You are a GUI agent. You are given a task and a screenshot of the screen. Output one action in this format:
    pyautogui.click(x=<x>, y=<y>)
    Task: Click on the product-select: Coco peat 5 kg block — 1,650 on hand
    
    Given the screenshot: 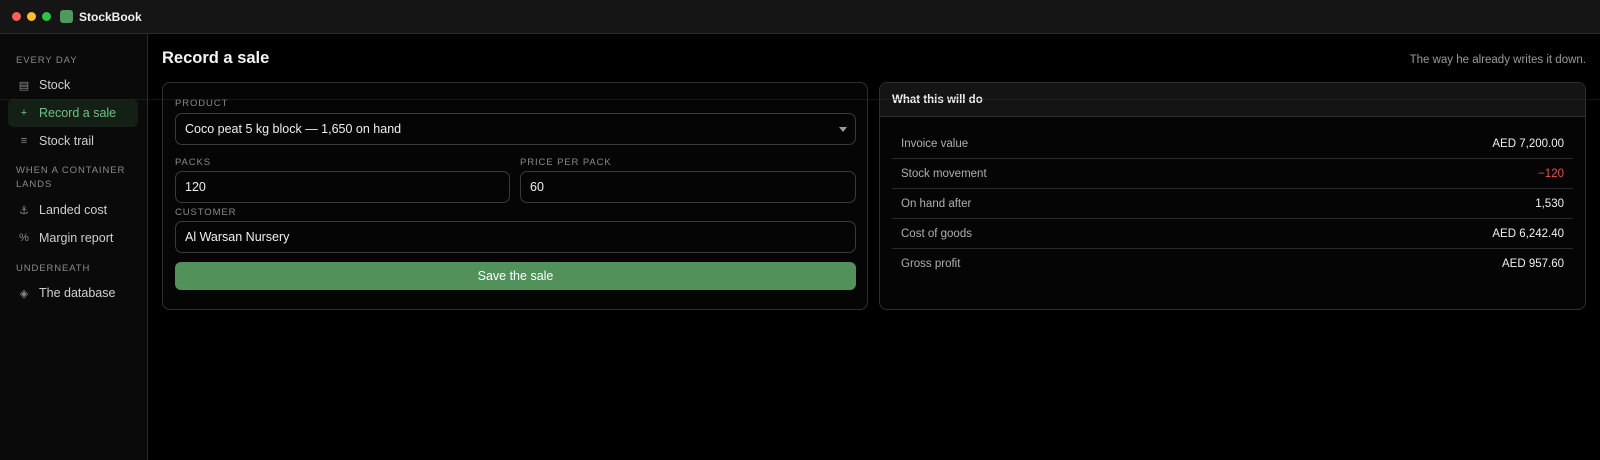 What is the action you would take?
    pyautogui.click(x=515, y=129)
    